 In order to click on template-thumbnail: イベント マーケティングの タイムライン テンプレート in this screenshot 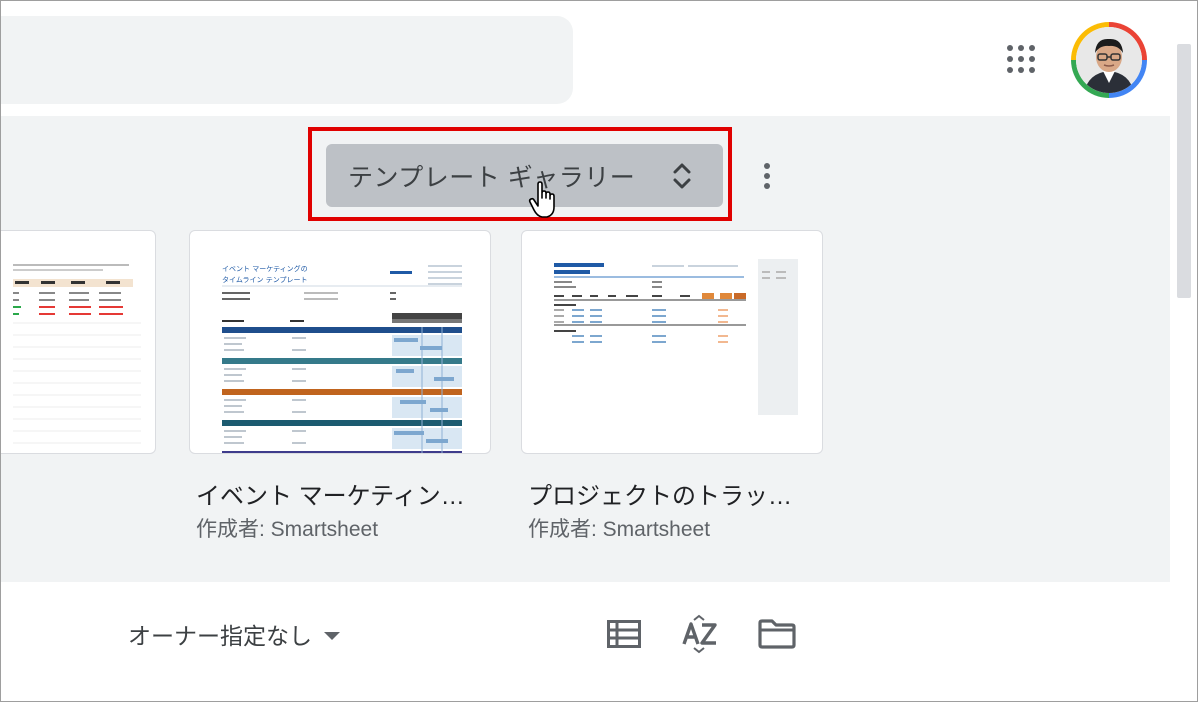, I will do `click(342, 358)`.